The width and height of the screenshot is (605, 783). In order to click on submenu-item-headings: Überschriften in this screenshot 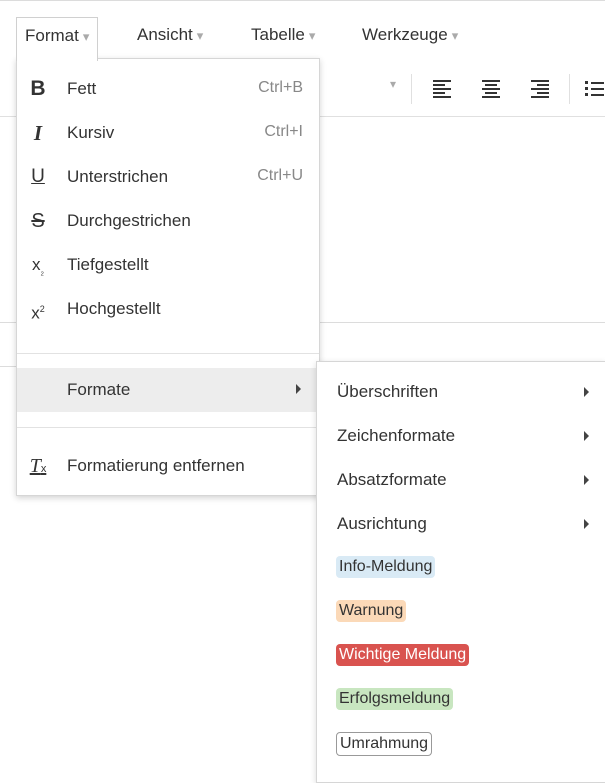, I will do `click(461, 392)`.